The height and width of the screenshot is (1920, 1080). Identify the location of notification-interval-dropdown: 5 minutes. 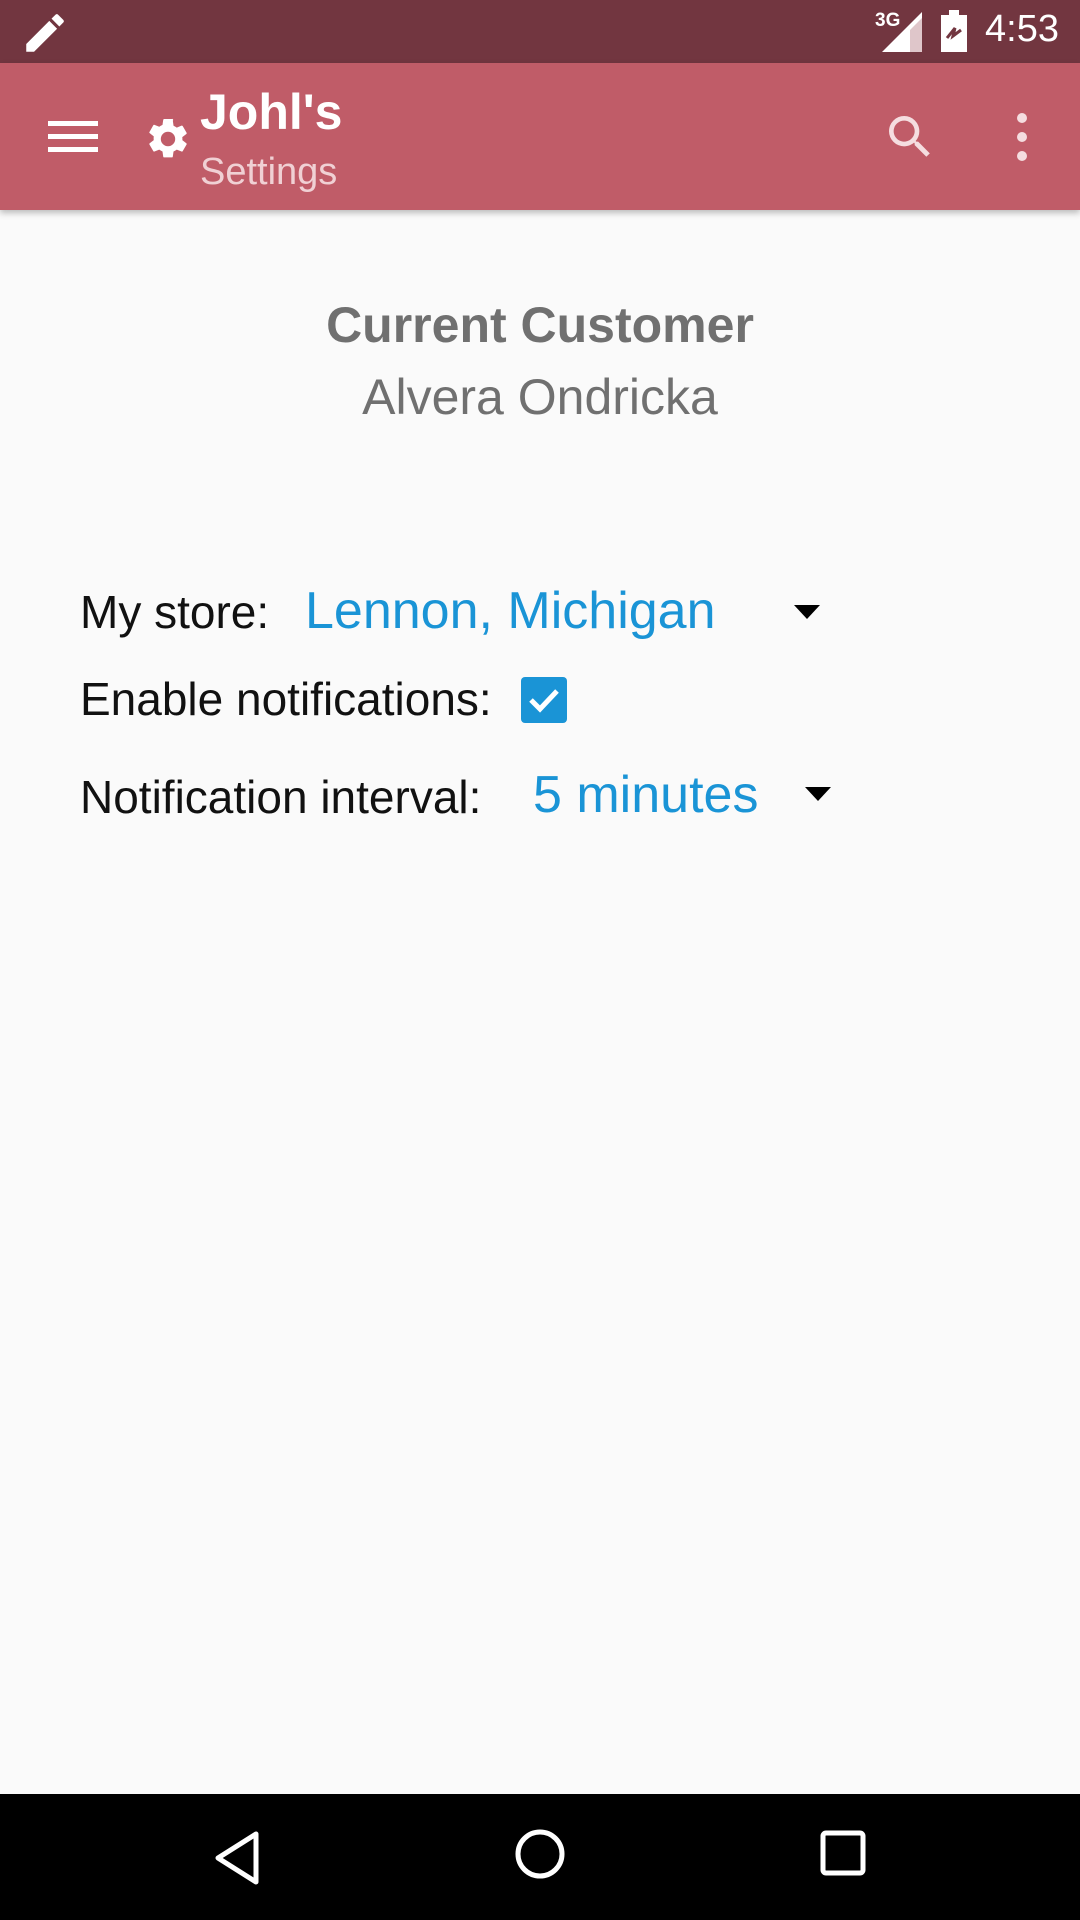
(645, 795).